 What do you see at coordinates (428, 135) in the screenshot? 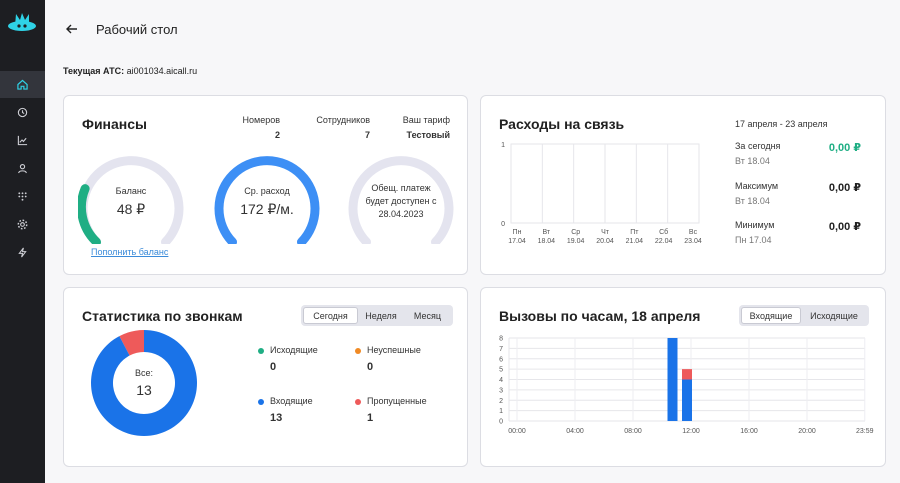
I see `tariff-value: Тестовый` at bounding box center [428, 135].